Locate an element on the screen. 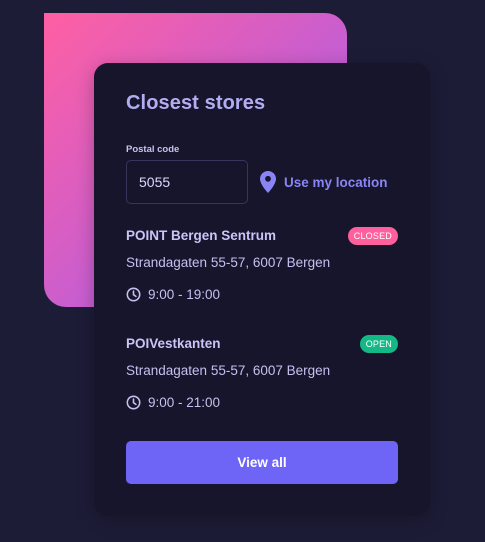 This screenshot has width=485, height=542. store-name: POINT Bergen Sentrum is located at coordinates (201, 235).